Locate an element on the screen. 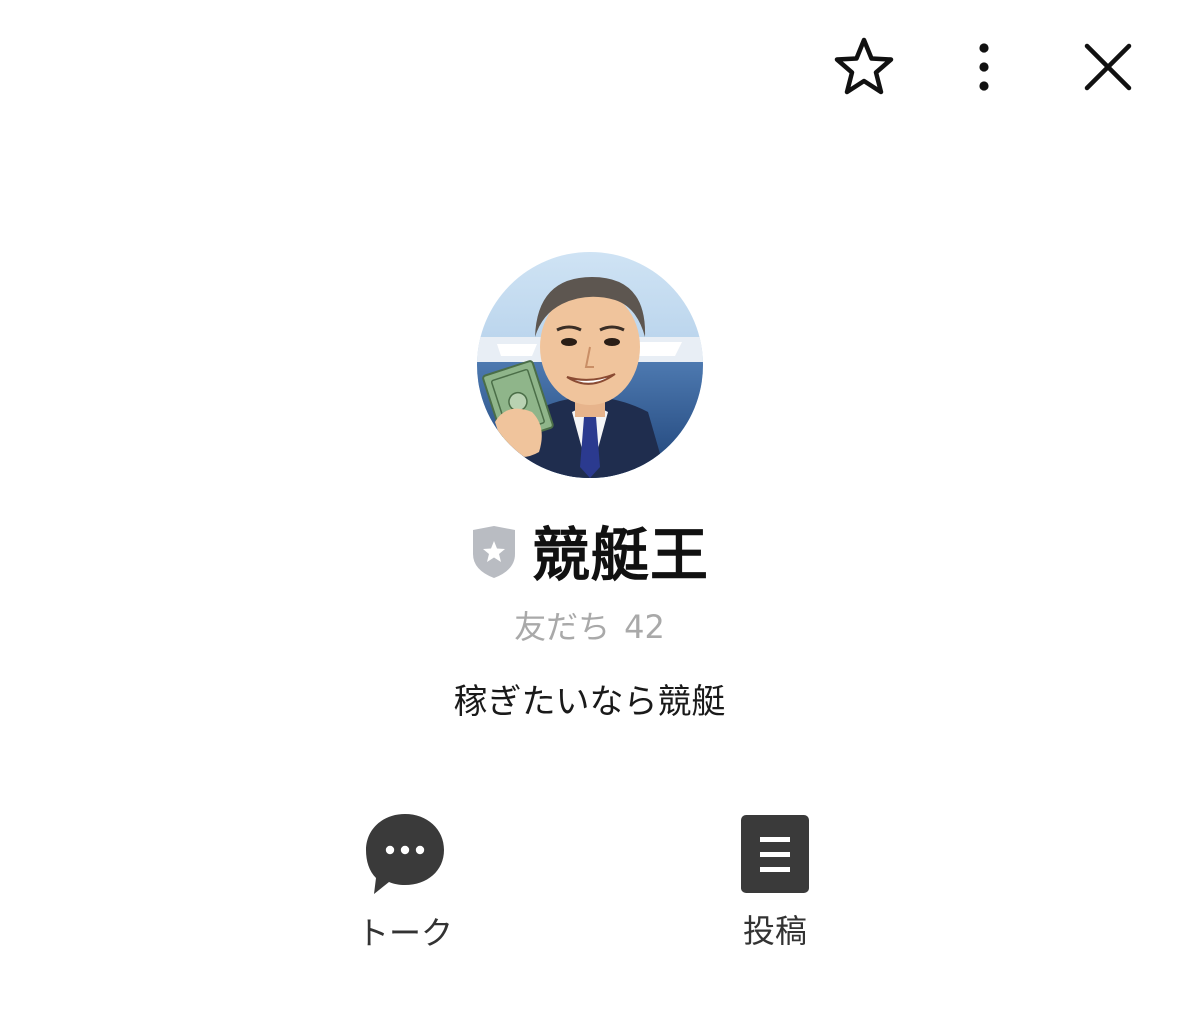 This screenshot has width=1179, height=1016. talk-button: トーク is located at coordinates (405, 883).